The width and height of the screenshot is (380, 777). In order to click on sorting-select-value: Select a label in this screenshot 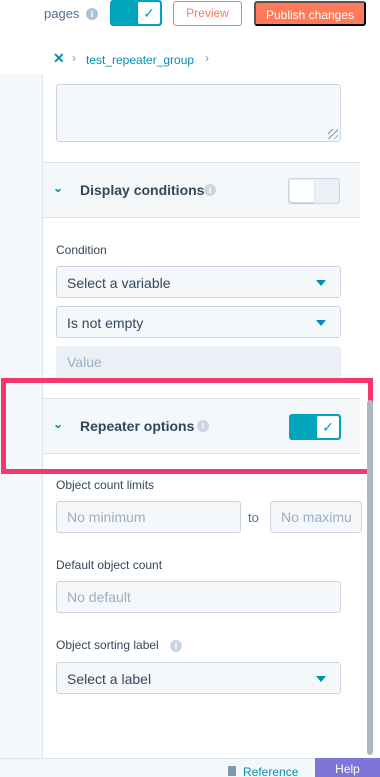, I will do `click(109, 679)`.